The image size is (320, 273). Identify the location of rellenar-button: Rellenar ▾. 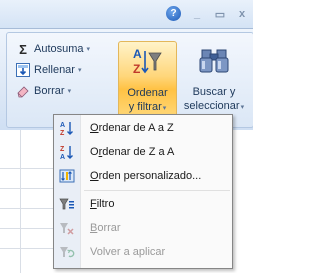
(48, 70).